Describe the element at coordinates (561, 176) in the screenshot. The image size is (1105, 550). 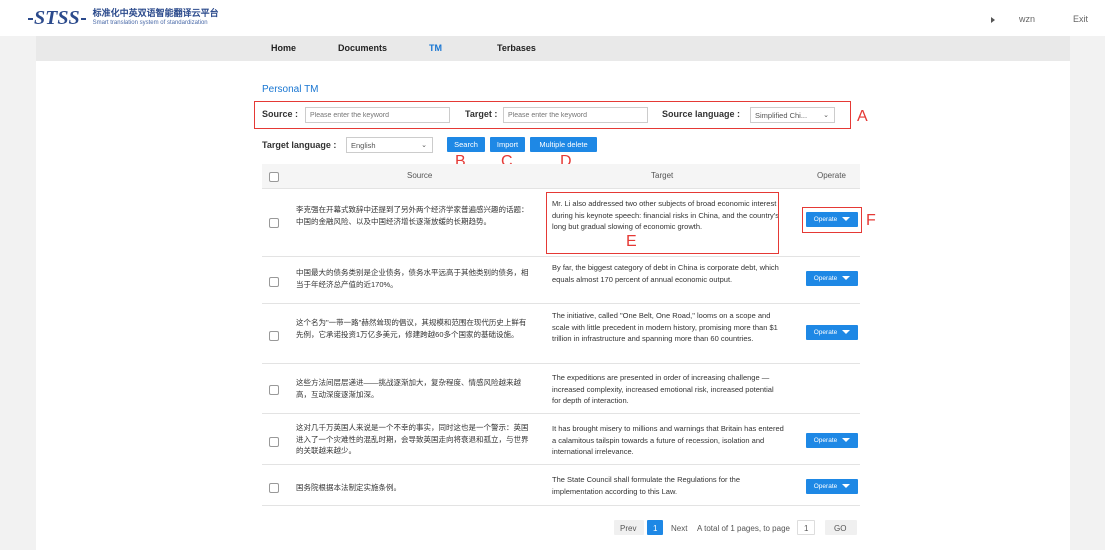
I see `table-header` at that location.